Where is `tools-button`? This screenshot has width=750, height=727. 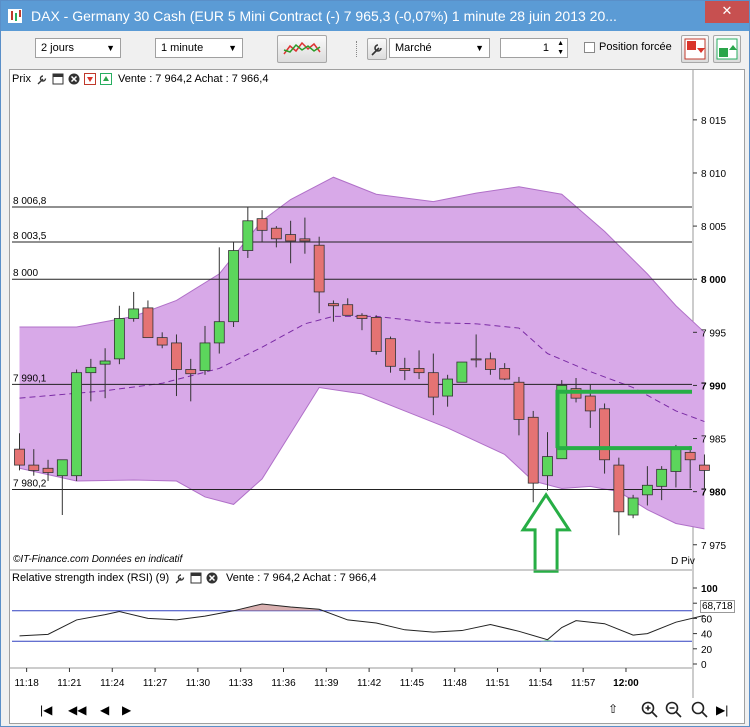
tools-button is located at coordinates (377, 49).